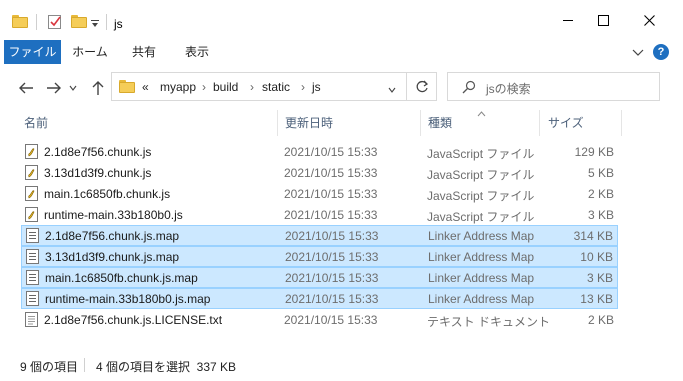 This screenshot has width=683, height=381. What do you see at coordinates (309, 123) in the screenshot?
I see `column-header-date: 更新日時` at bounding box center [309, 123].